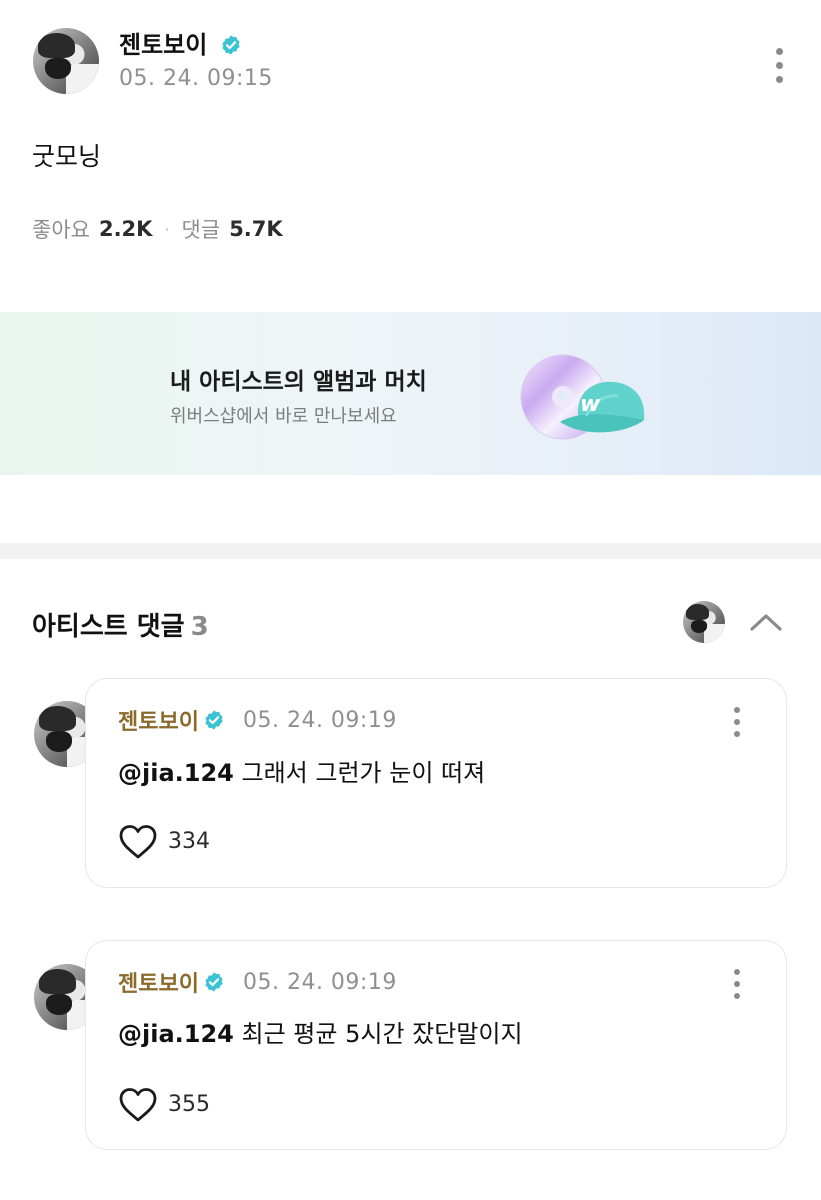  What do you see at coordinates (382, 1034) in the screenshot?
I see `comment-body: 최근 평균 5시간 잤단말이지` at bounding box center [382, 1034].